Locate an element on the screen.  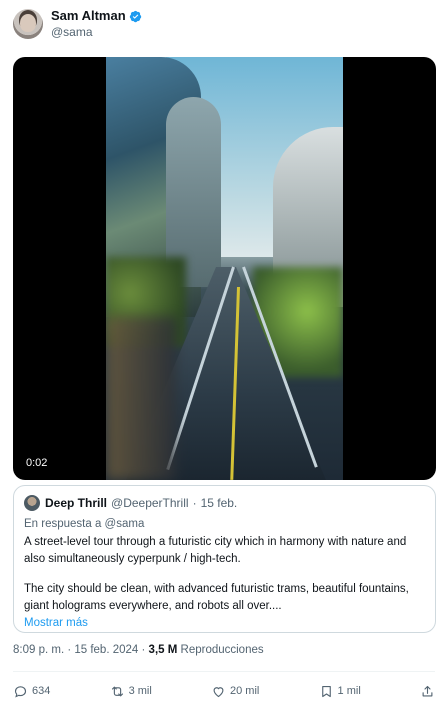
share-button is located at coordinates (427, 691).